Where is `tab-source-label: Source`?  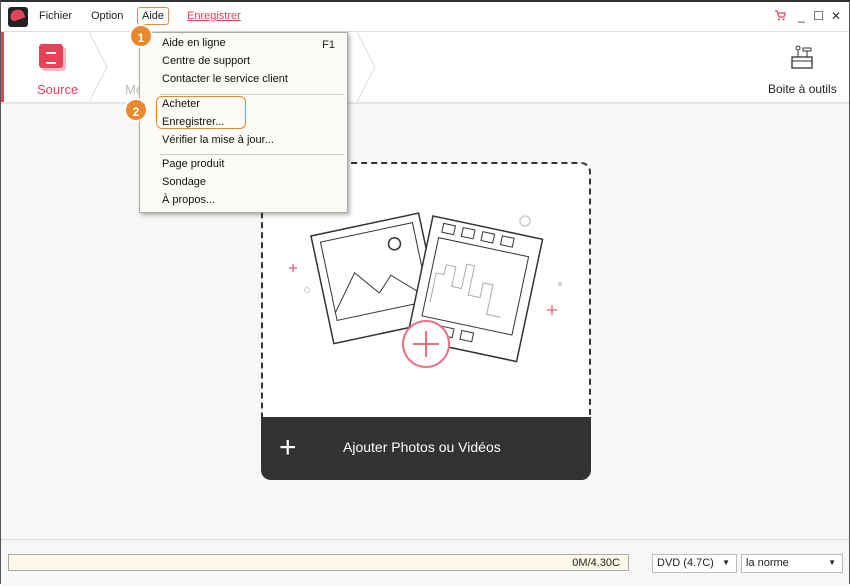
tab-source-label: Source is located at coordinates (58, 89).